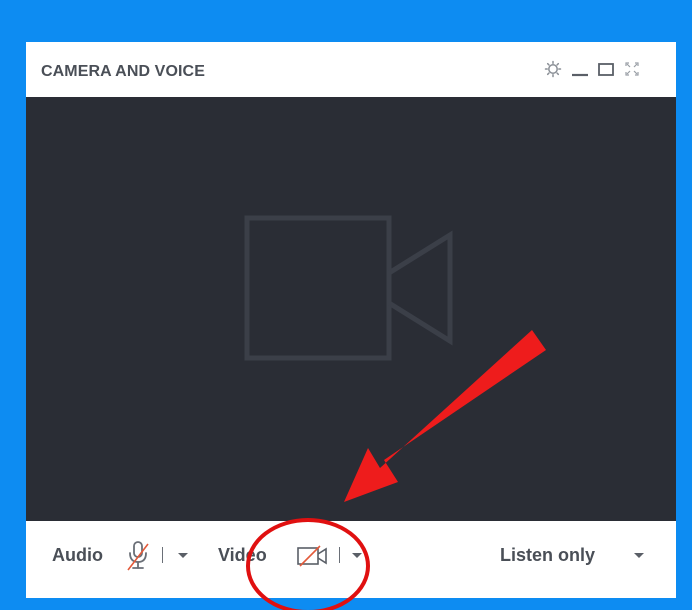 The height and width of the screenshot is (610, 692). Describe the element at coordinates (351, 69) in the screenshot. I see `window-header: CAMERA AND VOICE` at that location.